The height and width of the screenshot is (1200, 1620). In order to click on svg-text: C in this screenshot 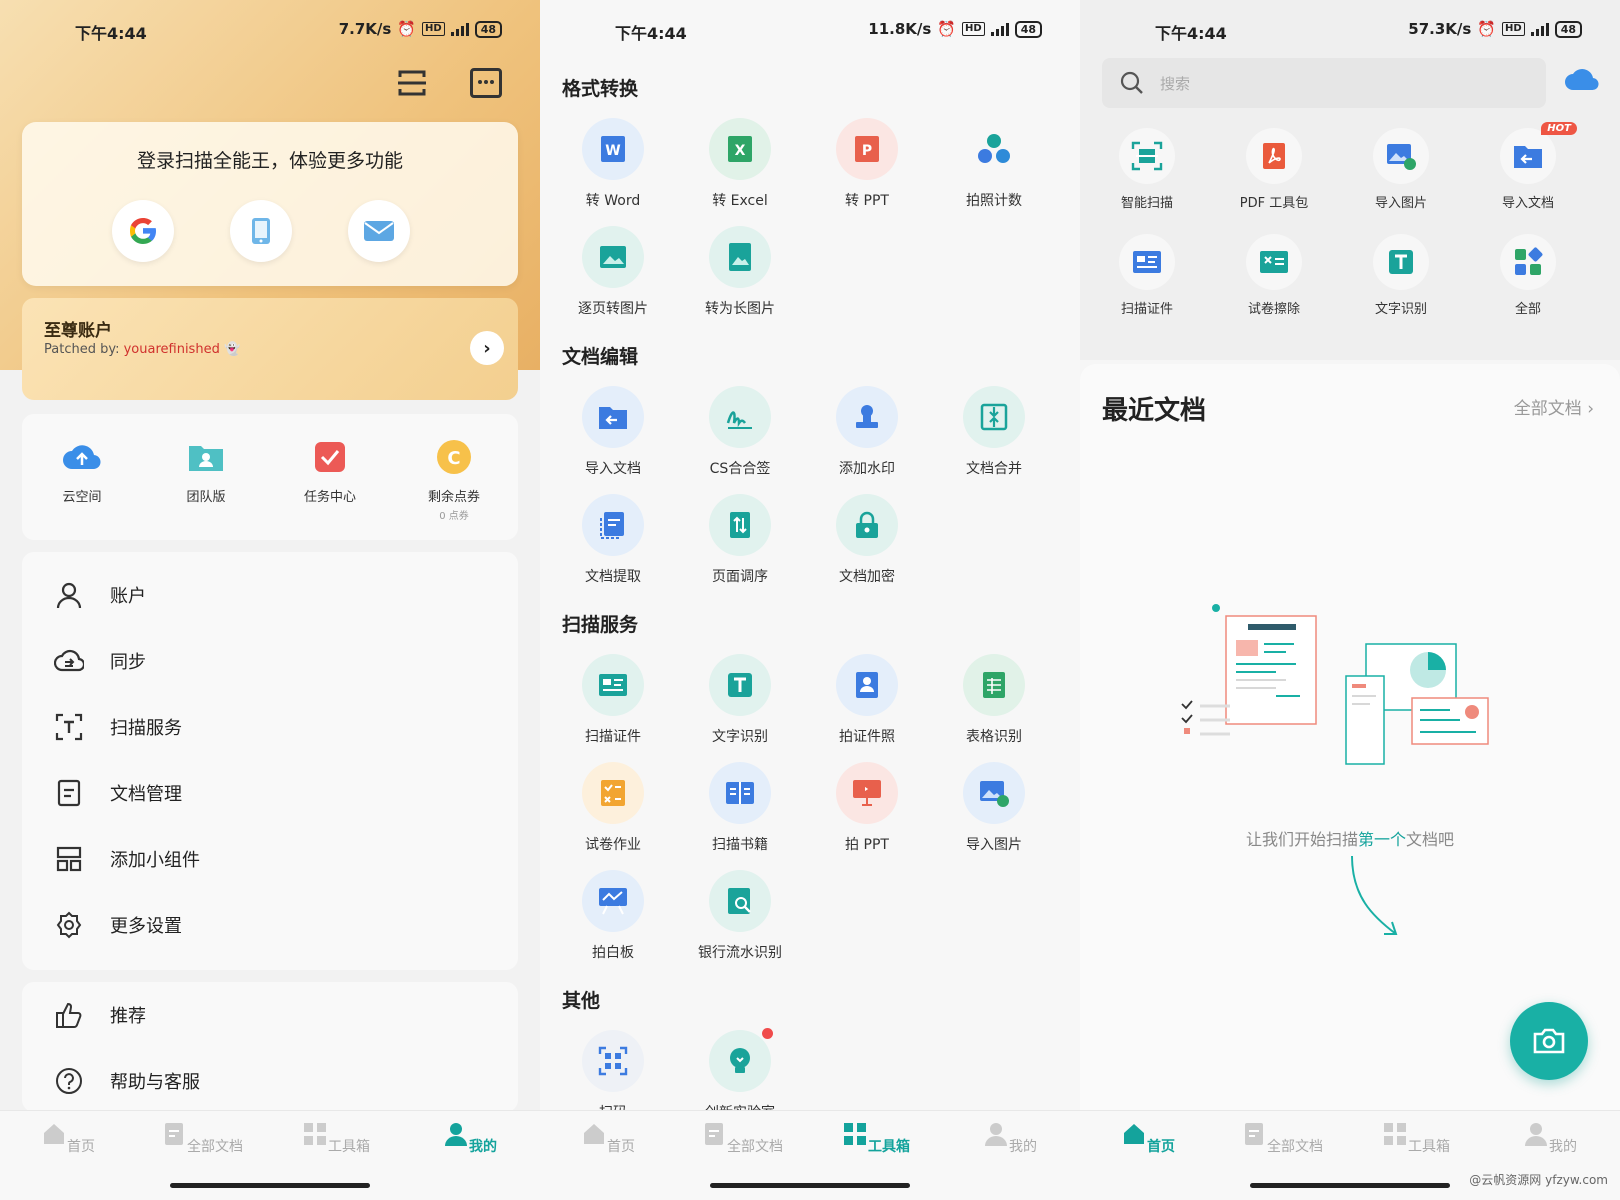, I will do `click(453, 458)`.